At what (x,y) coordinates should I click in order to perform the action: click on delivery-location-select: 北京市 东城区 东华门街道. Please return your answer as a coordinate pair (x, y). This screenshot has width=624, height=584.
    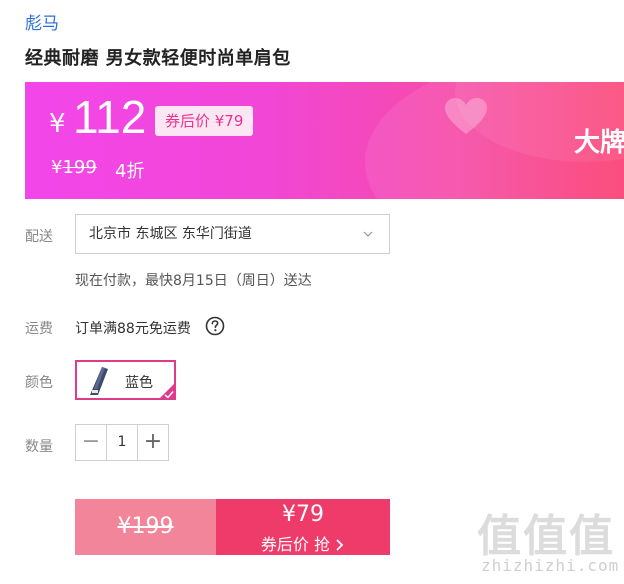
    Looking at the image, I should click on (232, 234).